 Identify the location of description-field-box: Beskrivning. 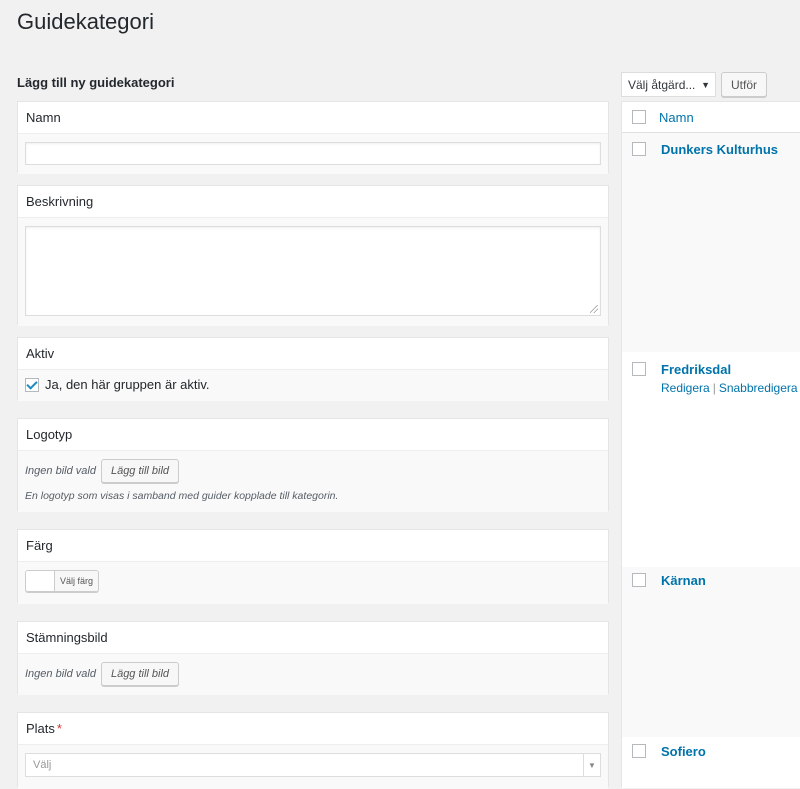
(313, 255).